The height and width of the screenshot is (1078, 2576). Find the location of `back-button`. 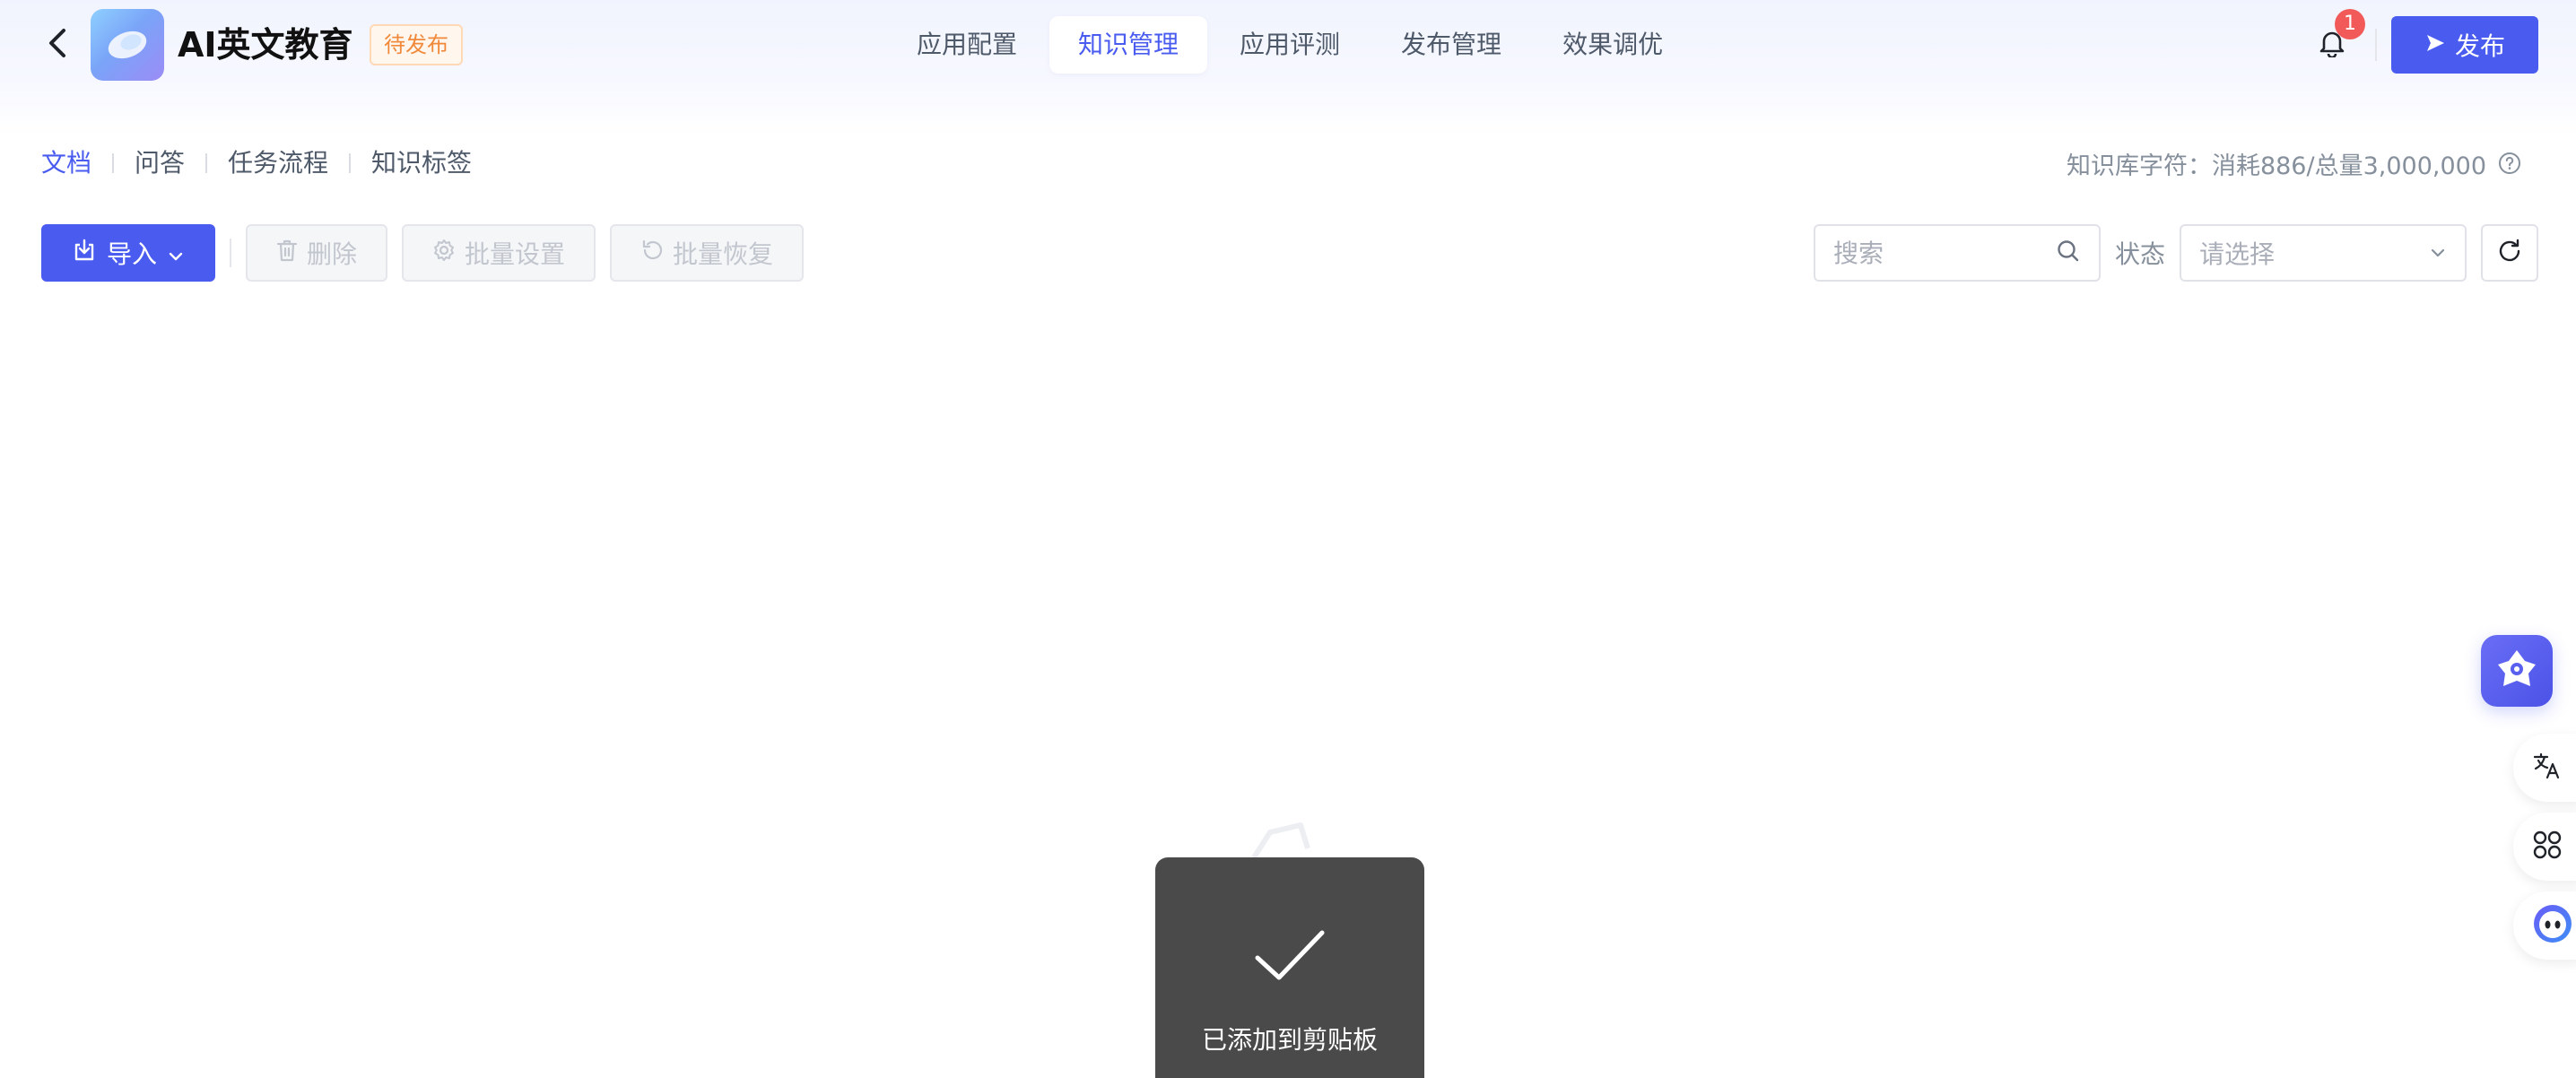

back-button is located at coordinates (57, 45).